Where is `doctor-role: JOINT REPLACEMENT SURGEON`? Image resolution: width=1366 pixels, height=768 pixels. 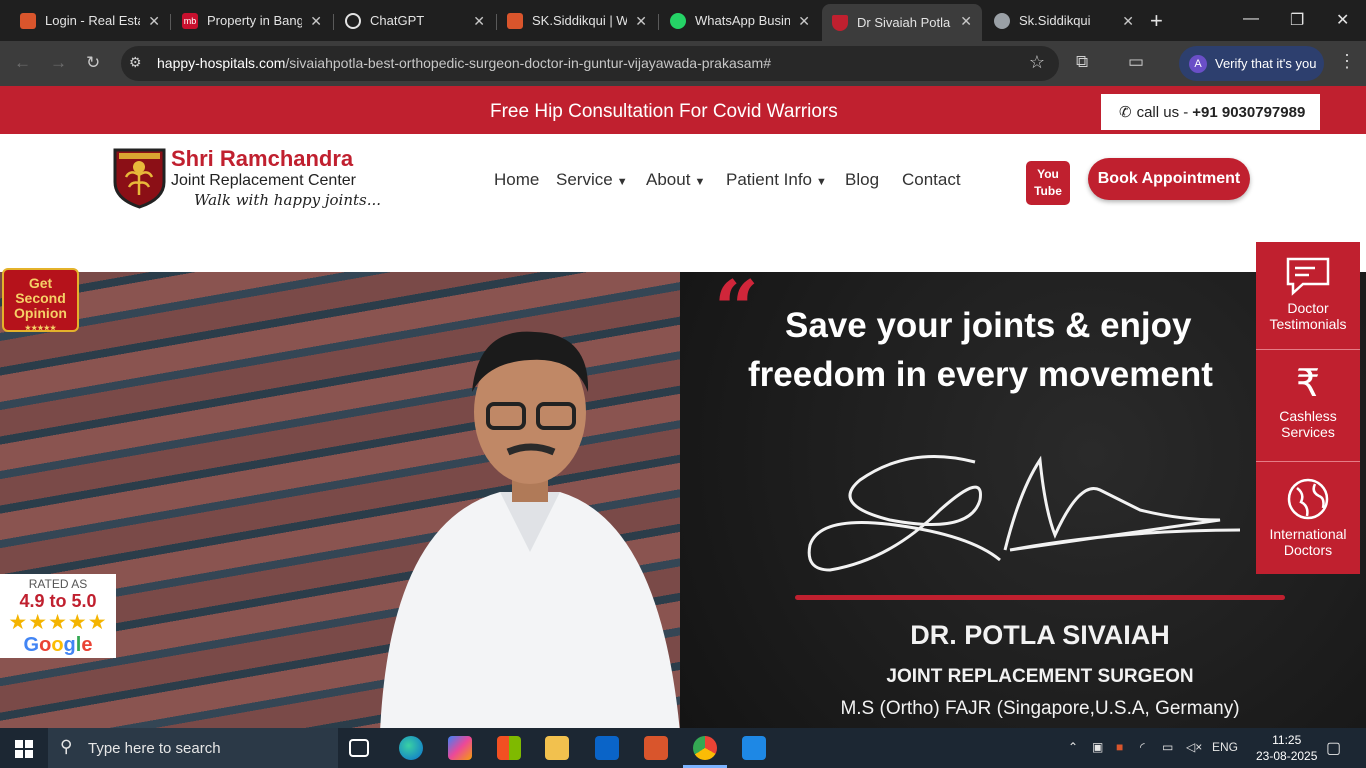 doctor-role: JOINT REPLACEMENT SURGEON is located at coordinates (1040, 676).